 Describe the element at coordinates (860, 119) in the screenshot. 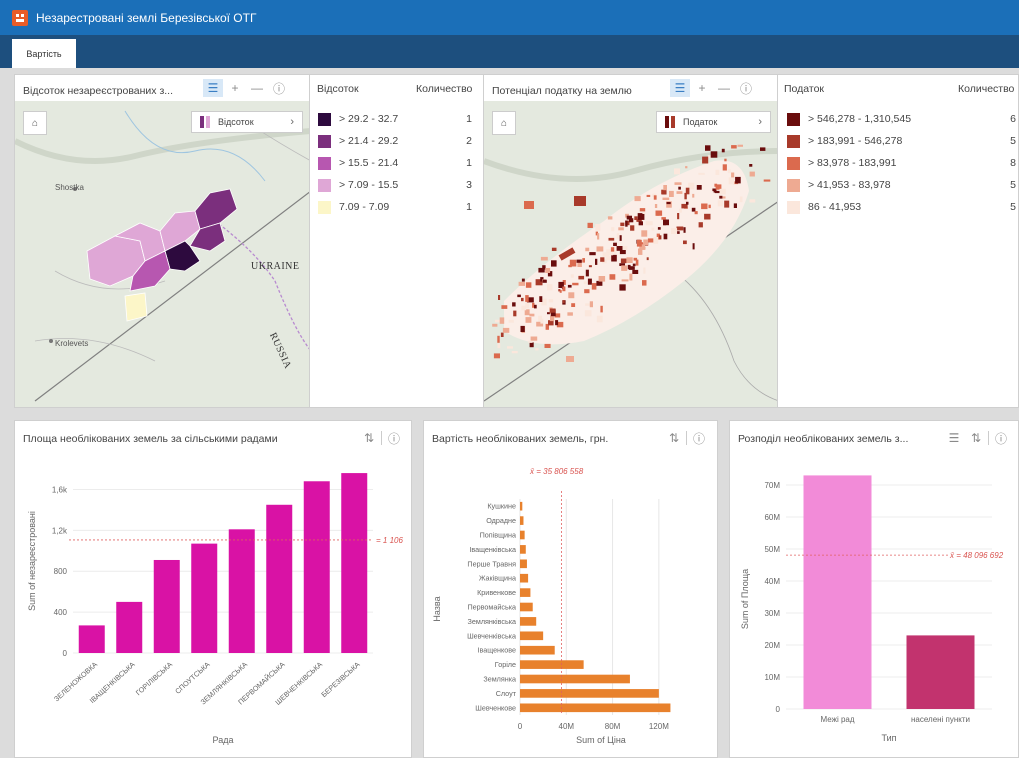

I see `legend-item-label: > 546,278 - 1,310,545` at that location.